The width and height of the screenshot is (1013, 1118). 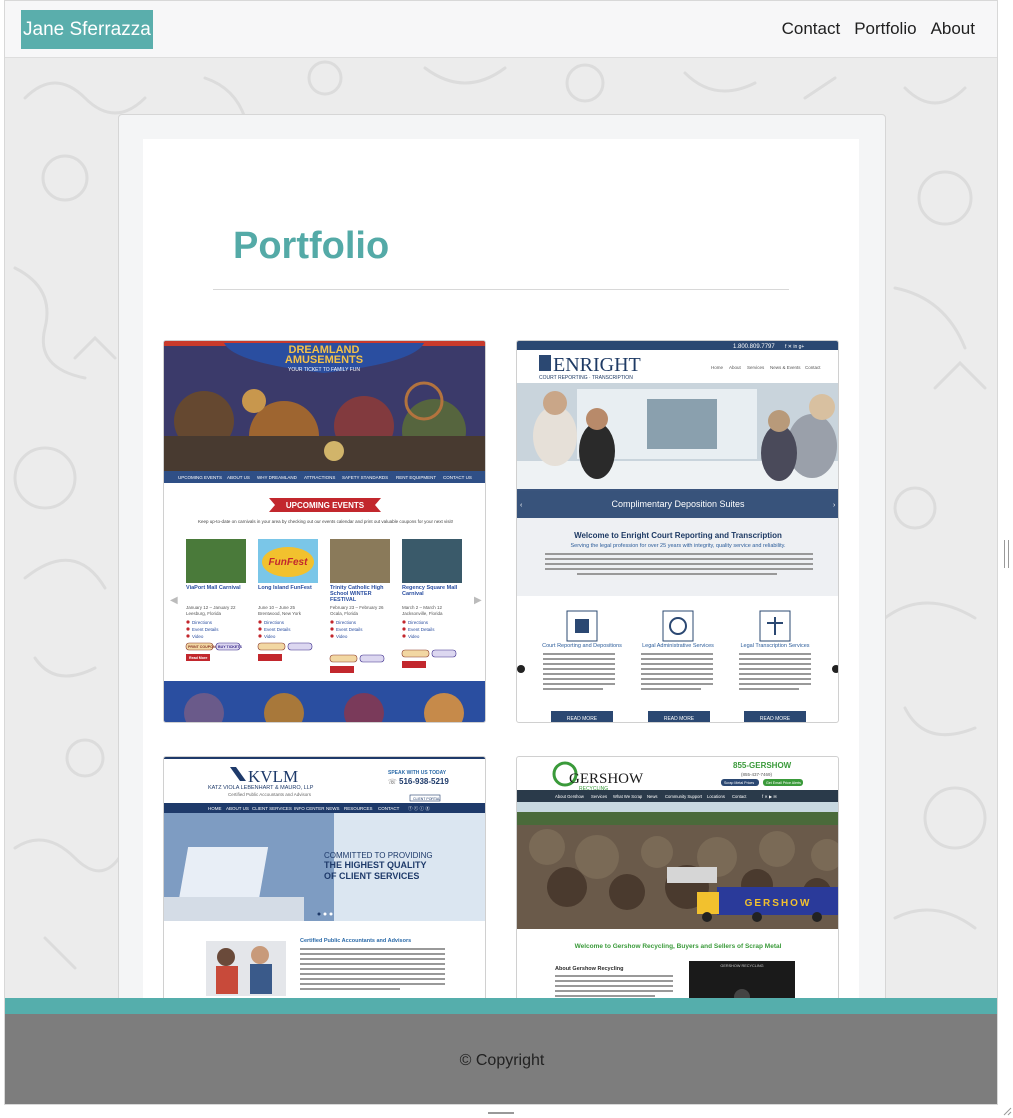 What do you see at coordinates (678, 646) in the screenshot?
I see `enright-service-1: Legal Administrative Services` at bounding box center [678, 646].